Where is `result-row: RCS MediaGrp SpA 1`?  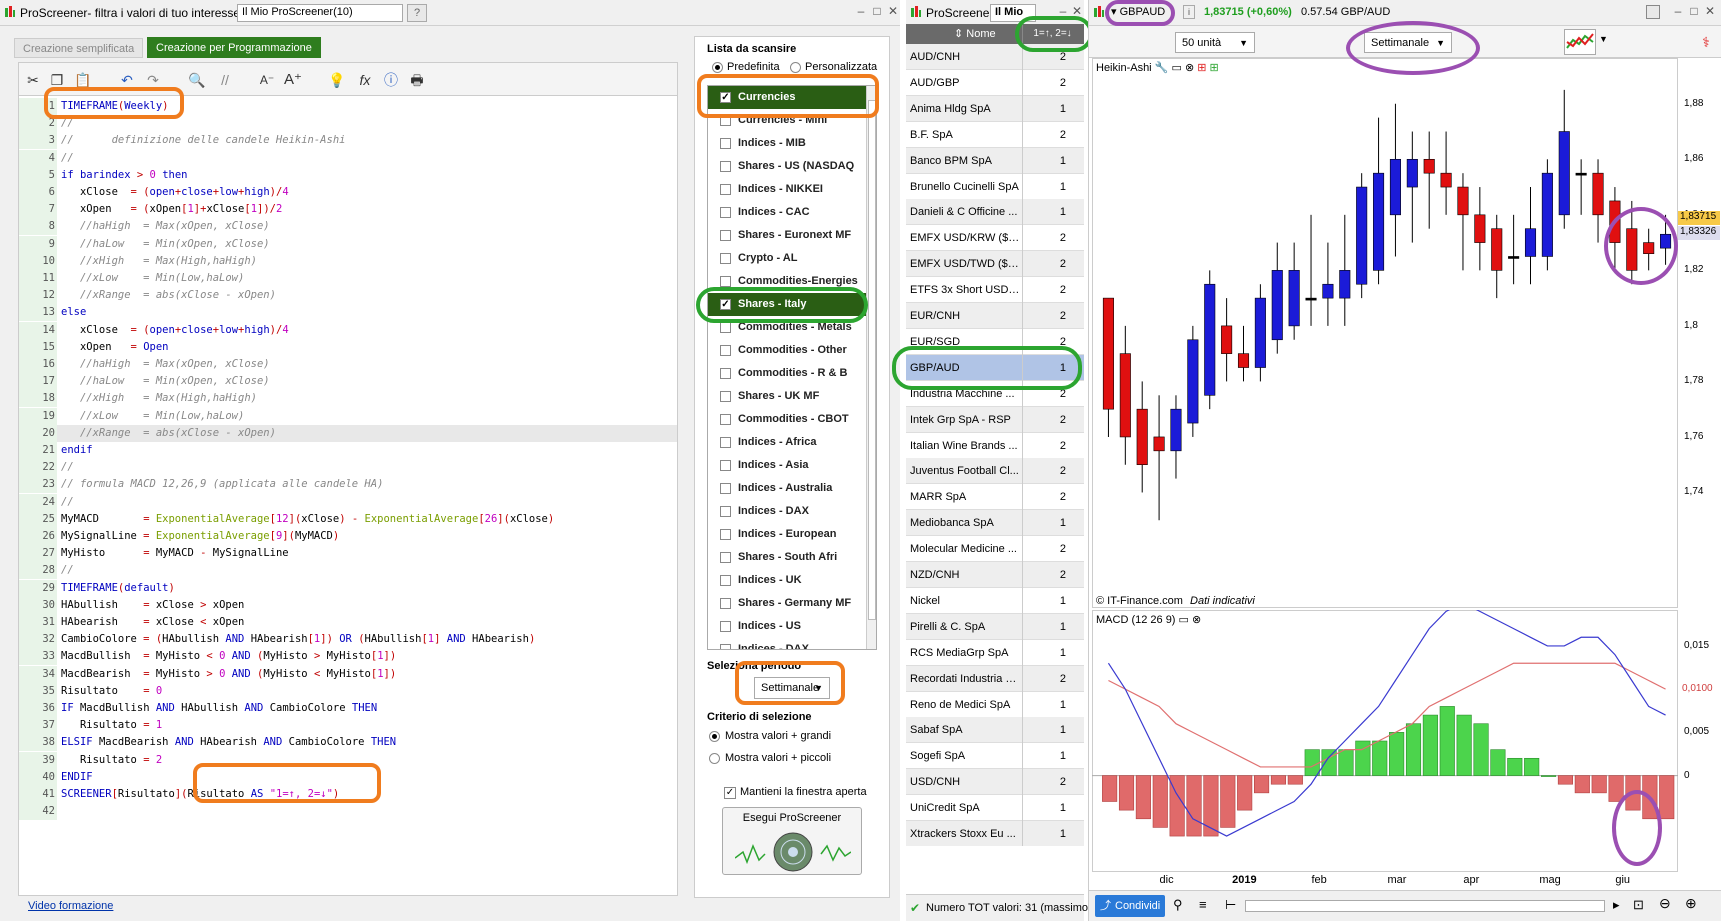
result-row: RCS MediaGrp SpA 1 is located at coordinates (995, 652).